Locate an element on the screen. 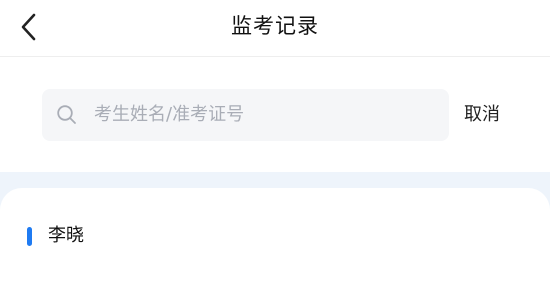 The height and width of the screenshot is (288, 550). search-input: 考生姓名/准考证号 is located at coordinates (245, 115).